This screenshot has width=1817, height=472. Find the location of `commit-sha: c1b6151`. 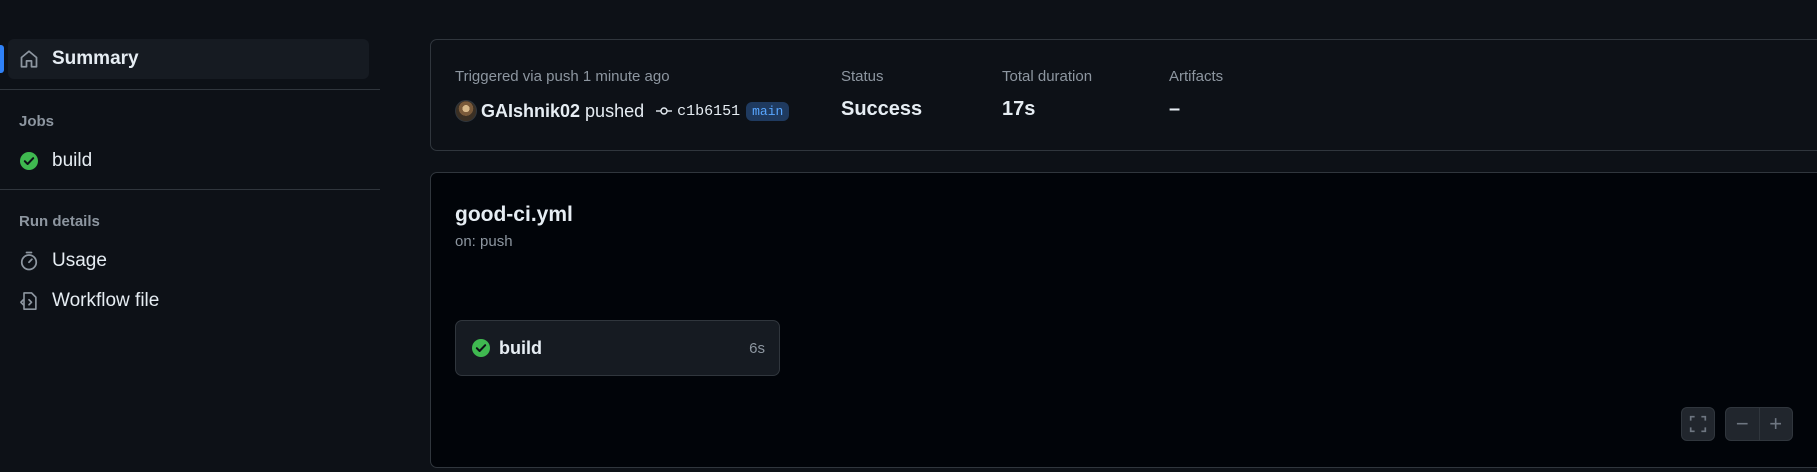

commit-sha: c1b6151 is located at coordinates (709, 111).